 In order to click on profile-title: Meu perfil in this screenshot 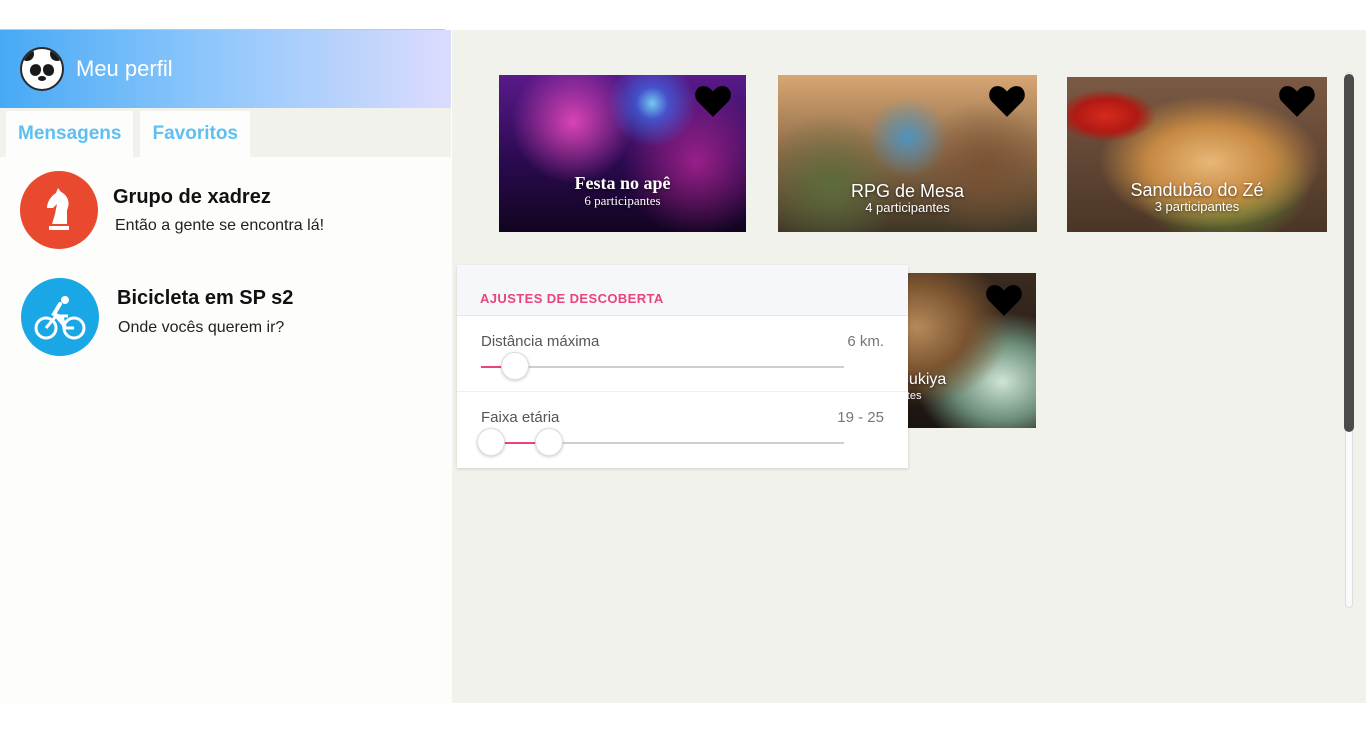, I will do `click(124, 68)`.